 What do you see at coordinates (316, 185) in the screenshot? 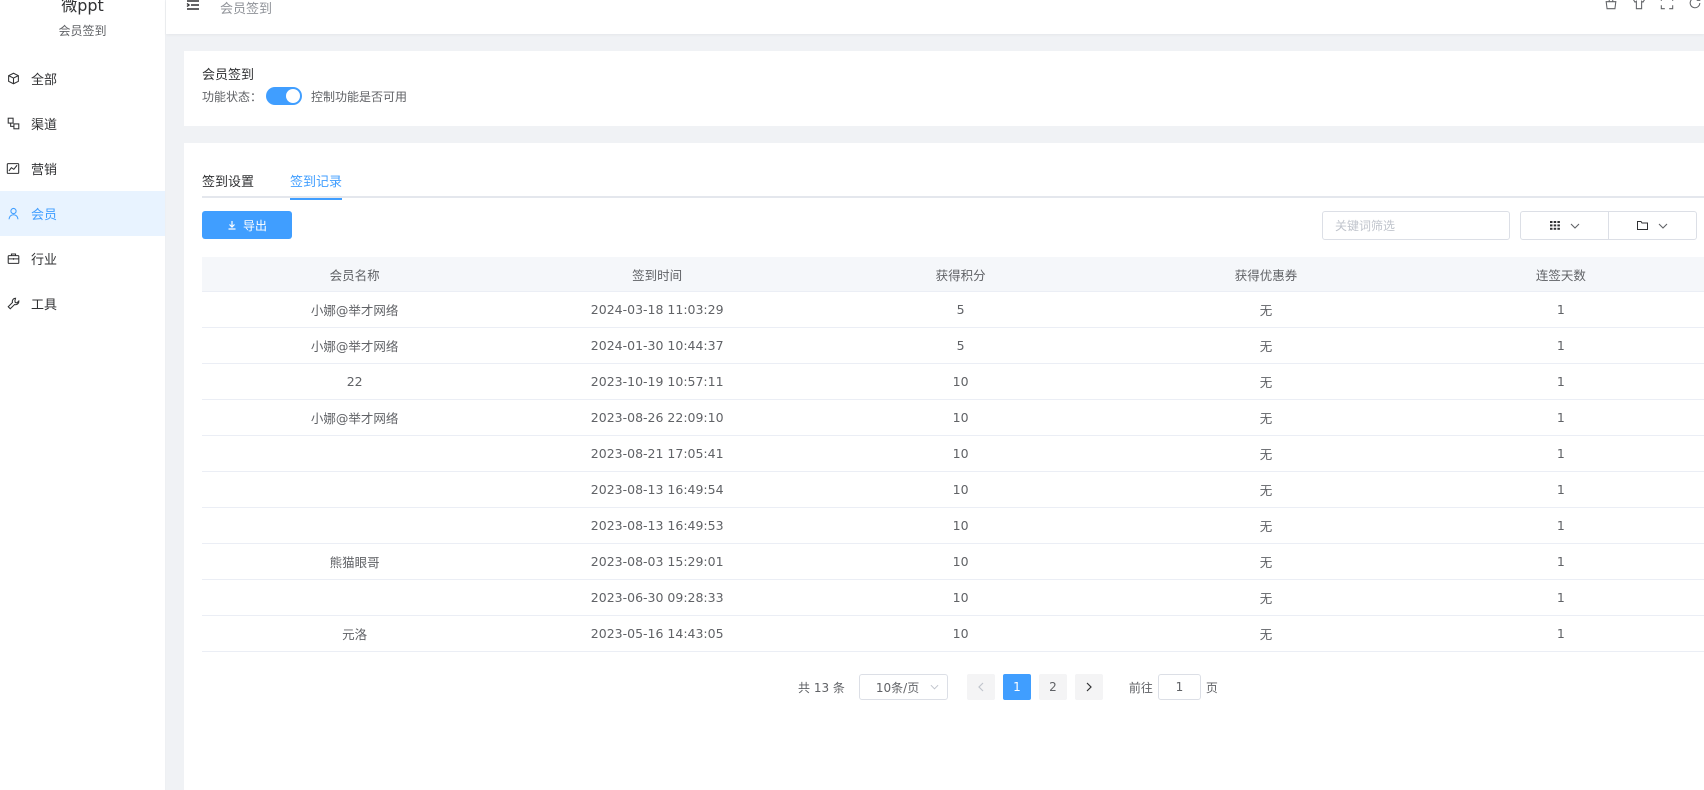
I see `tab-checkin-records: 签到记录` at bounding box center [316, 185].